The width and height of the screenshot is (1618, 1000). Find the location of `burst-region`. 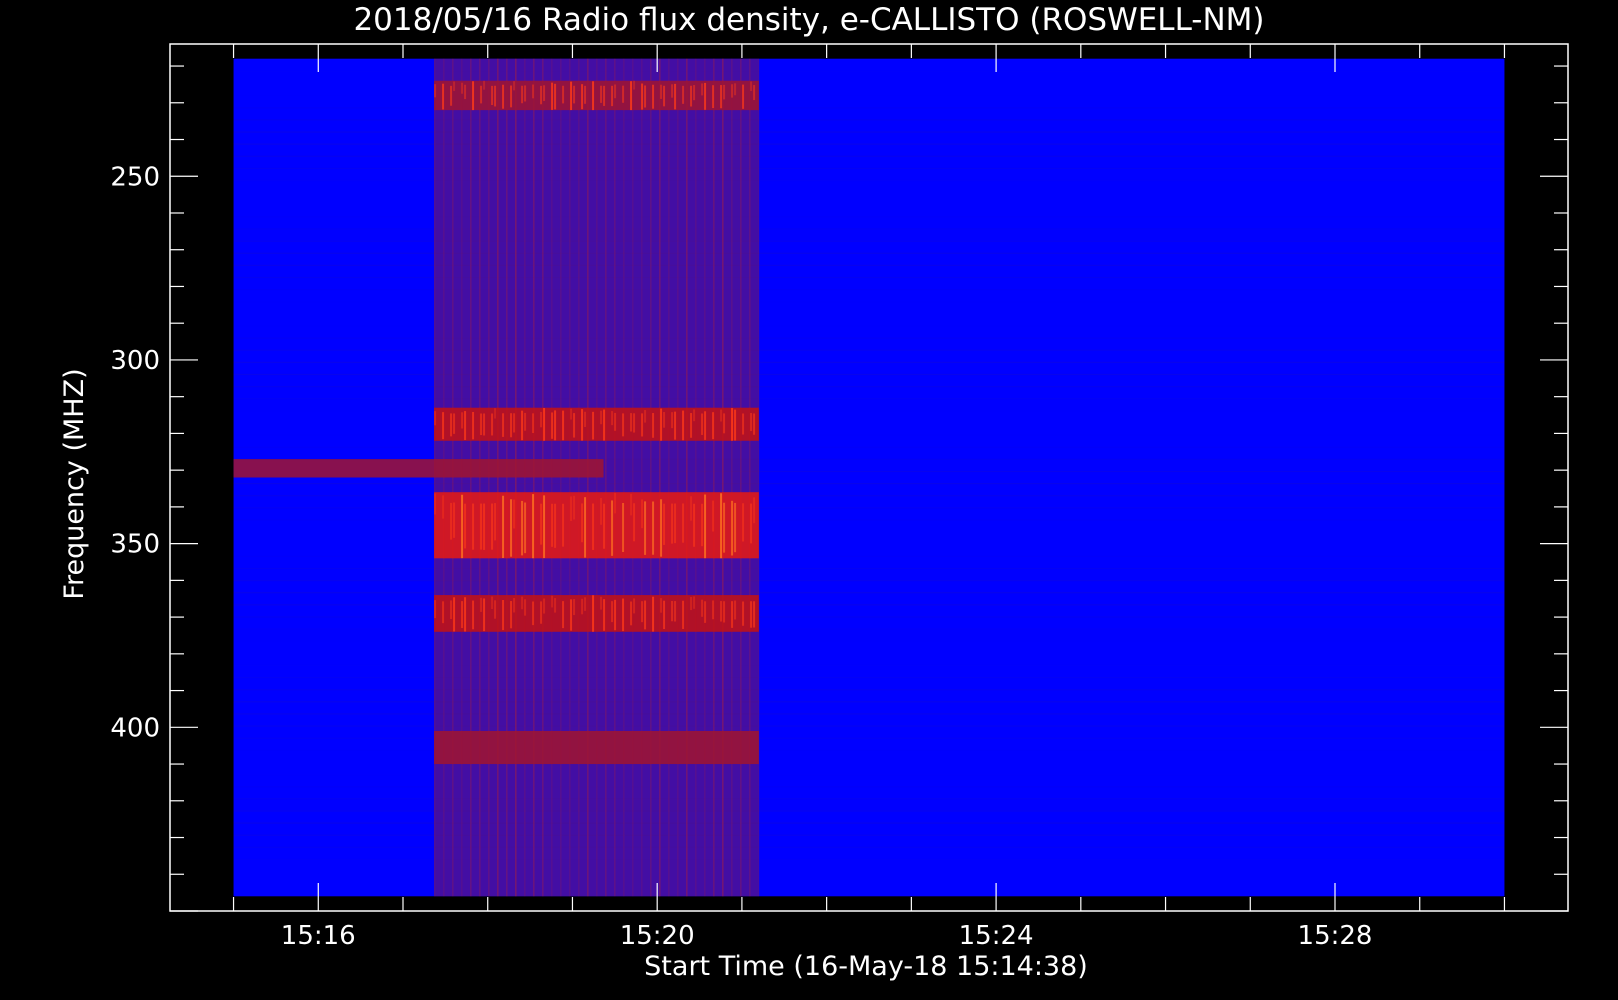

burst-region is located at coordinates (596, 525).